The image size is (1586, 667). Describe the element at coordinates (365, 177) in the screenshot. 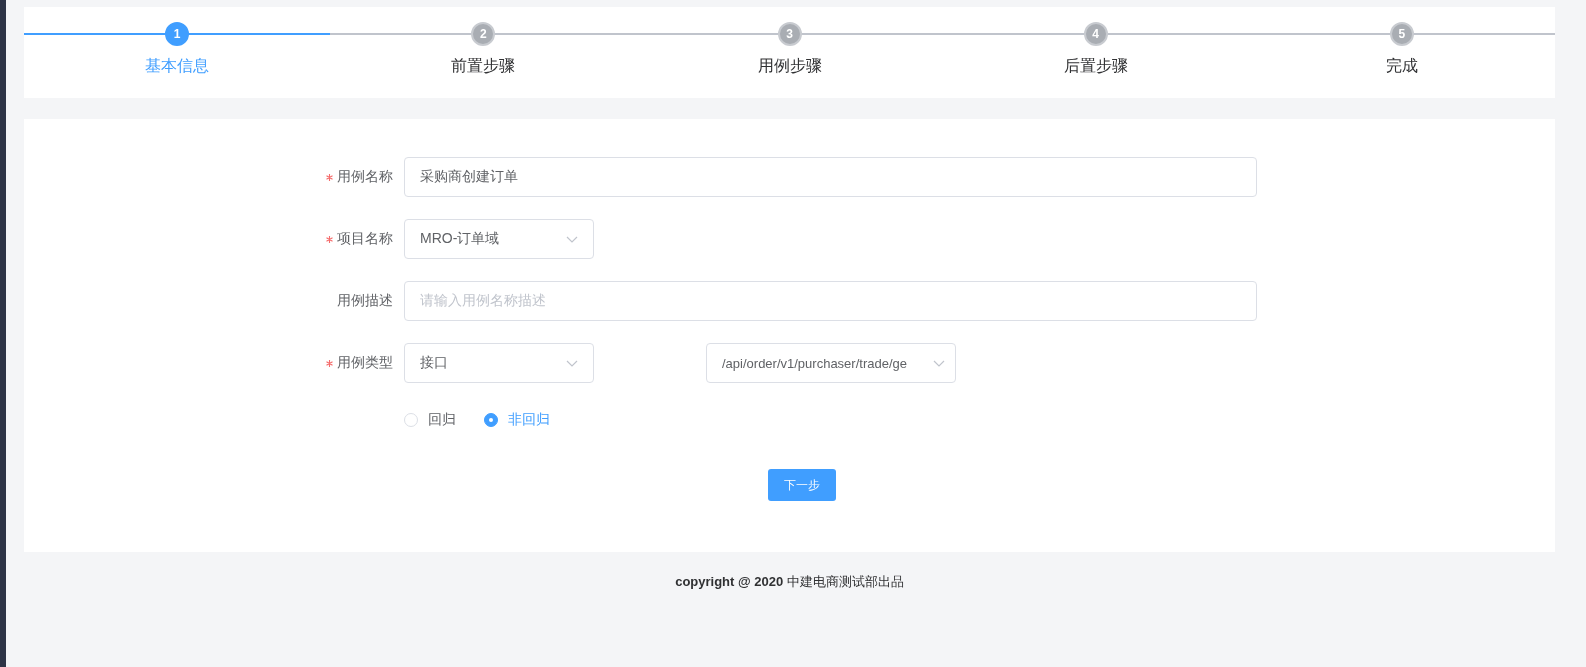

I see `field-label-text: 用例名称` at that location.